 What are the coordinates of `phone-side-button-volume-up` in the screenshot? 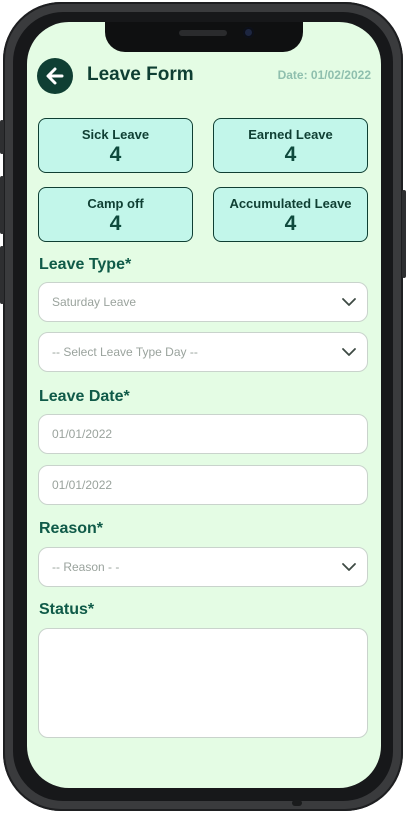 It's located at (2, 205).